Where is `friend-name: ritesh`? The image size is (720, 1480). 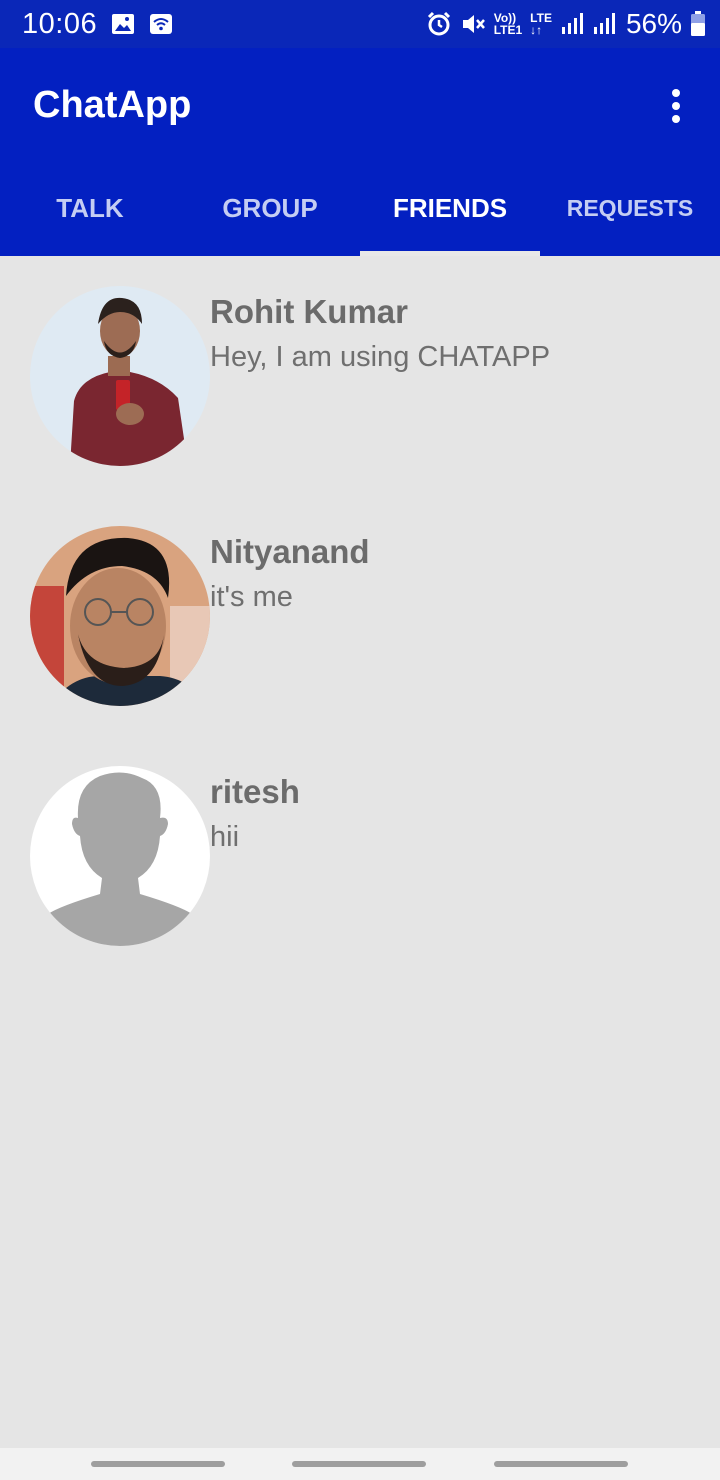 friend-name: ritesh is located at coordinates (255, 791).